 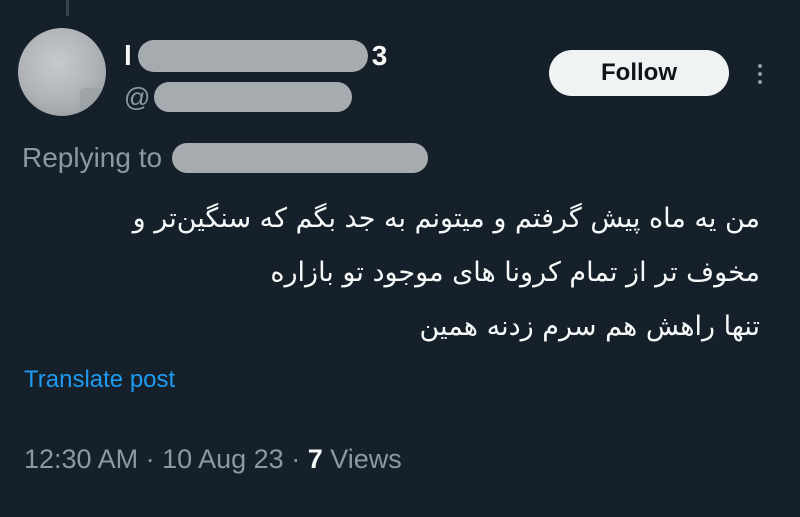 What do you see at coordinates (67, 8) in the screenshot?
I see `thread-connector-line` at bounding box center [67, 8].